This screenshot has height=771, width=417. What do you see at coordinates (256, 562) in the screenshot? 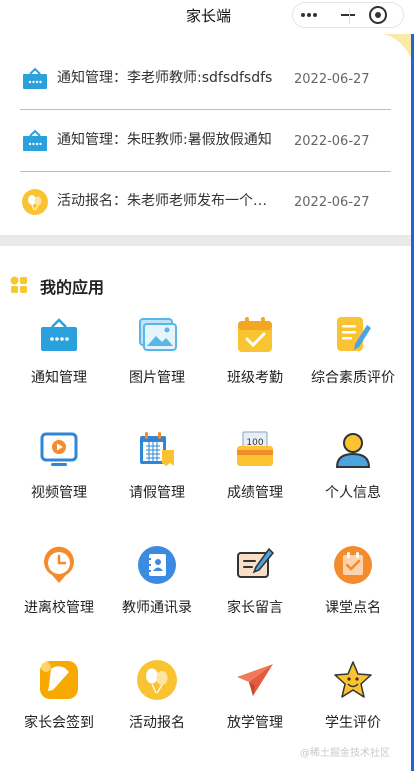
I see `message-pen-icon` at bounding box center [256, 562].